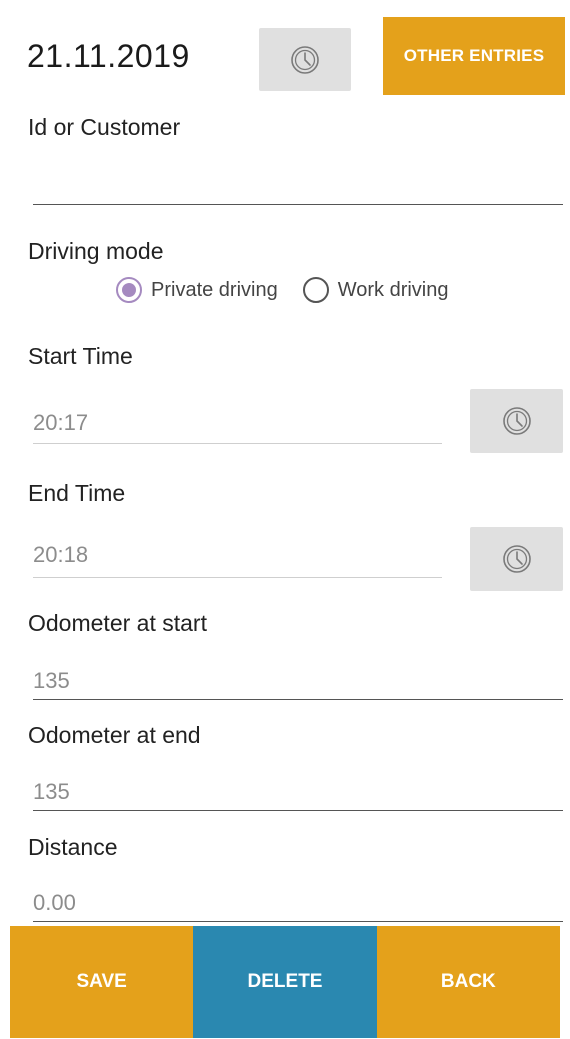 The width and height of the screenshot is (570, 1039). I want to click on back-button: BACK, so click(468, 982).